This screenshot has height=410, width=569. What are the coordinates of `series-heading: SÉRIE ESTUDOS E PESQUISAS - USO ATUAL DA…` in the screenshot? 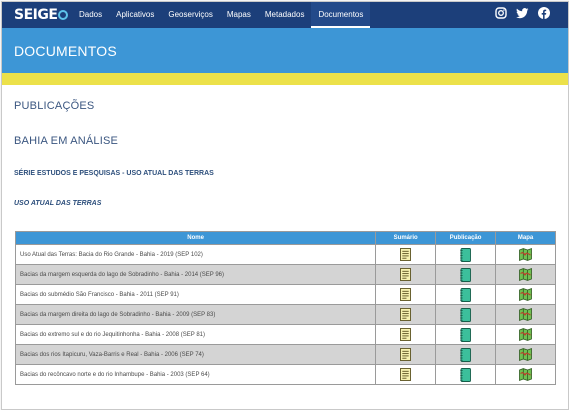 It's located at (114, 173).